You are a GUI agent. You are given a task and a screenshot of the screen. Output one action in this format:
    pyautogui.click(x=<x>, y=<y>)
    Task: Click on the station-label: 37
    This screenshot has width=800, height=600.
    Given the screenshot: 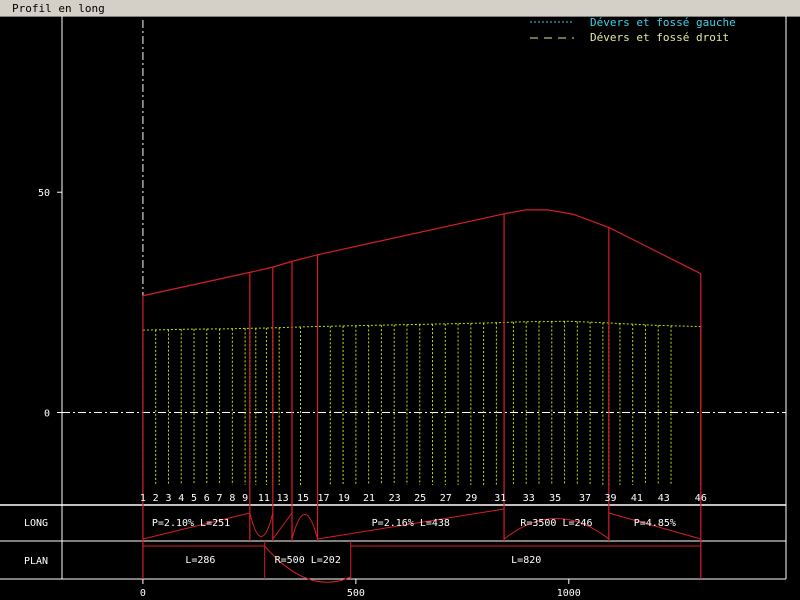 What is the action you would take?
    pyautogui.click(x=585, y=498)
    